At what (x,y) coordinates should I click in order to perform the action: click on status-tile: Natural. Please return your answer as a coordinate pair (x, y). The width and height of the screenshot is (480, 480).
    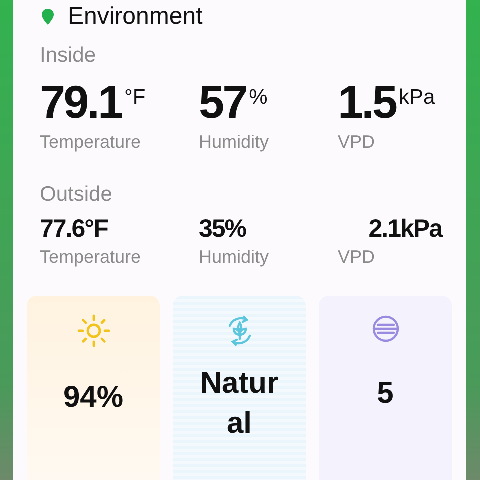
    Looking at the image, I should click on (239, 388).